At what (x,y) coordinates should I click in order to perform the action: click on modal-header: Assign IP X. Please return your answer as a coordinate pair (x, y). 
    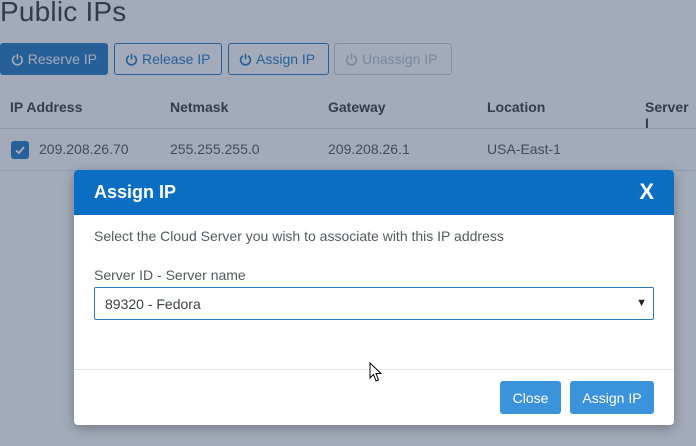
    Looking at the image, I should click on (374, 192).